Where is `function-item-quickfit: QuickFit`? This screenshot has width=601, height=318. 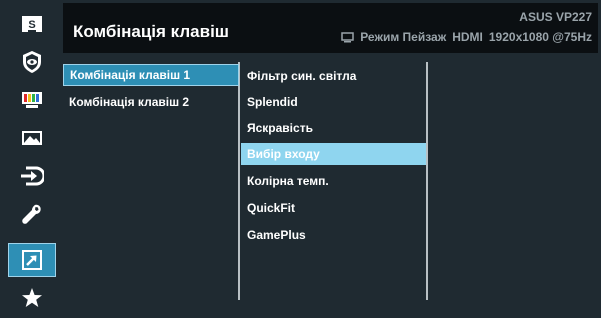
function-item-quickfit: QuickFit is located at coordinates (333, 208).